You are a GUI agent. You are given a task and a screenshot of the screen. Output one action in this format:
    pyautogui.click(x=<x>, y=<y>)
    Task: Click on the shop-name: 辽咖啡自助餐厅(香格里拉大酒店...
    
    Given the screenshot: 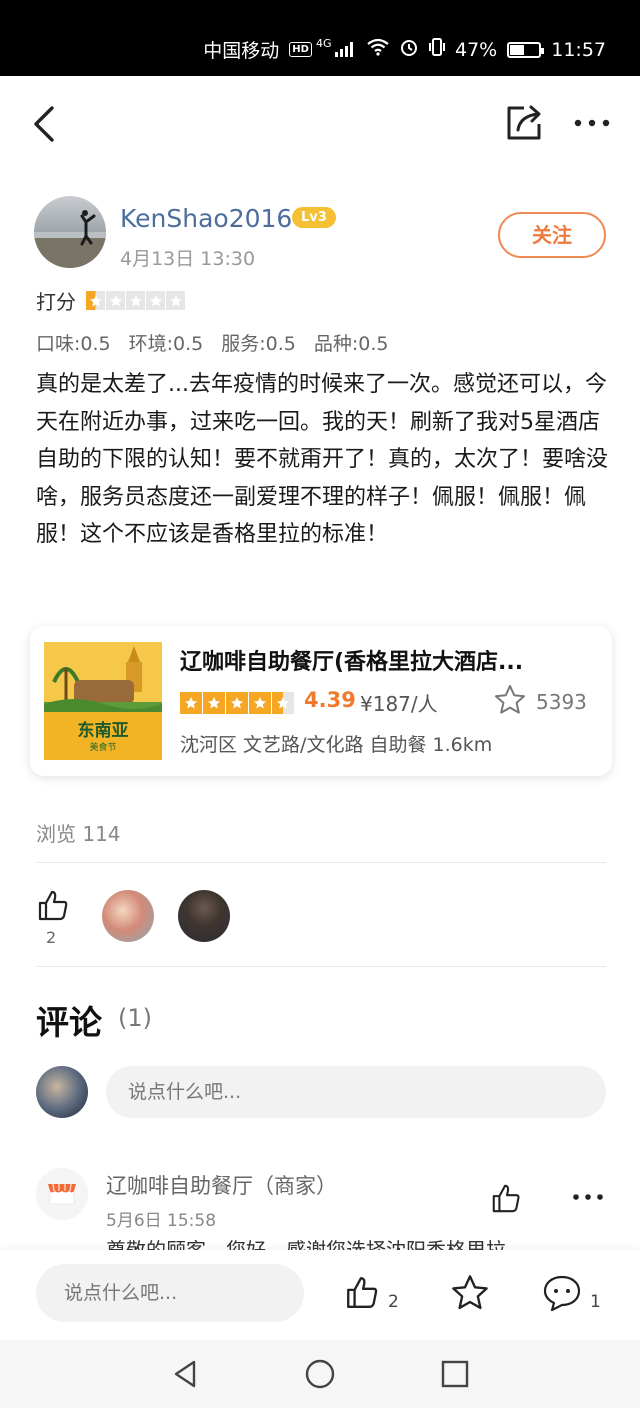 What is the action you would take?
    pyautogui.click(x=390, y=660)
    